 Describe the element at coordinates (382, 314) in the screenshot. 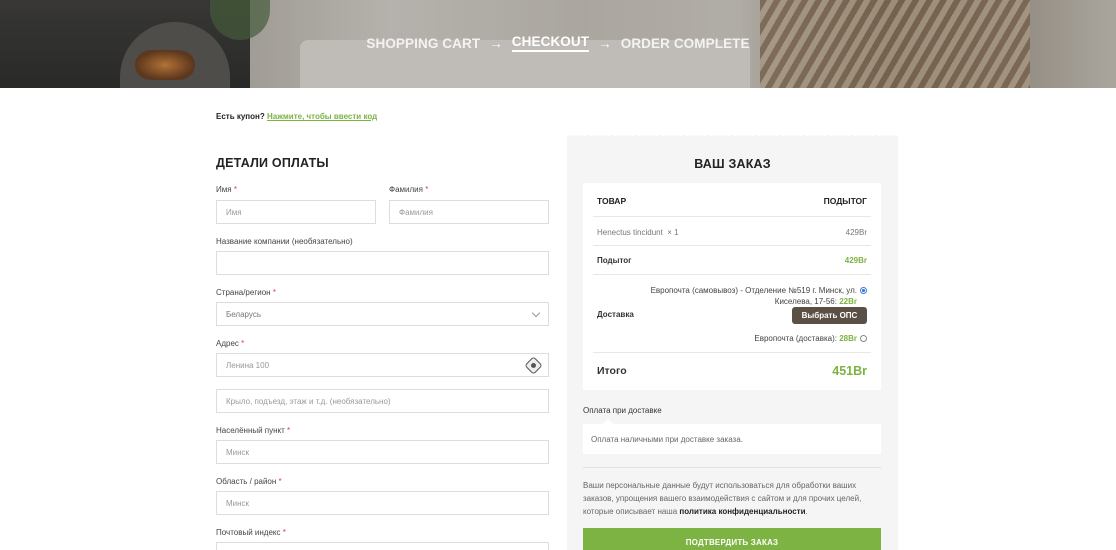

I see `country-select: Беларусь` at that location.